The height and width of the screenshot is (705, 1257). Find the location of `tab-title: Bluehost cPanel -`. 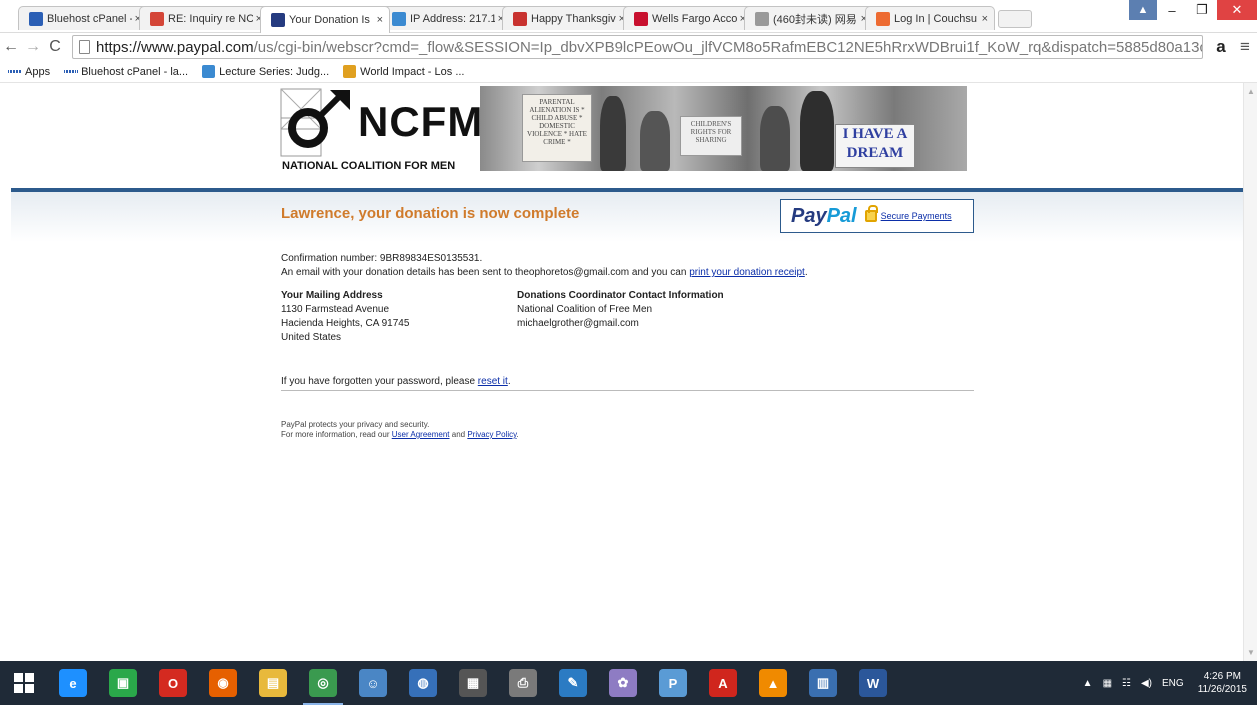

tab-title: Bluehost cPanel - is located at coordinates (89, 18).